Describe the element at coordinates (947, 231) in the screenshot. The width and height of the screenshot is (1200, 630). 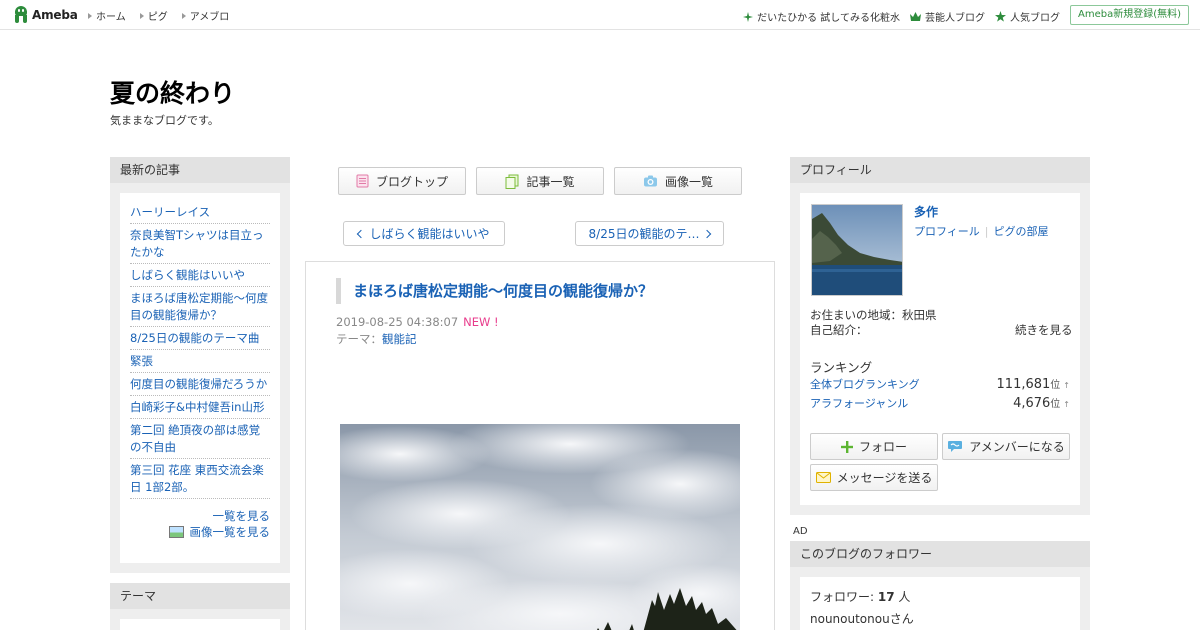
I see `profile-link: プロフィール` at that location.